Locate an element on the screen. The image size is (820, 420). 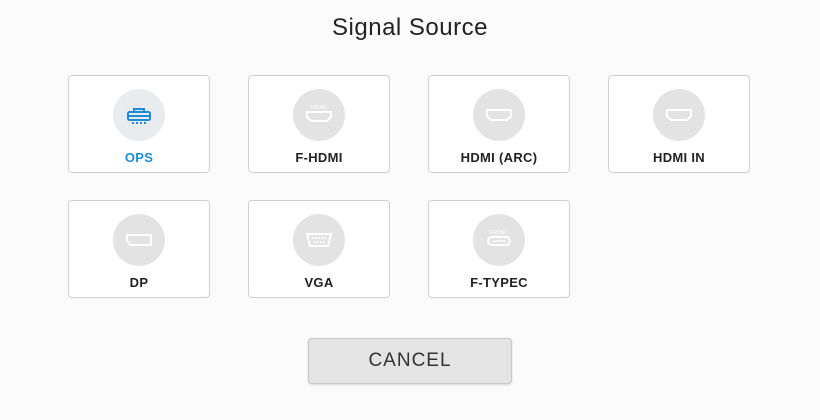
source-tile-f-hdmi: FRONT F-HDMI is located at coordinates (319, 124).